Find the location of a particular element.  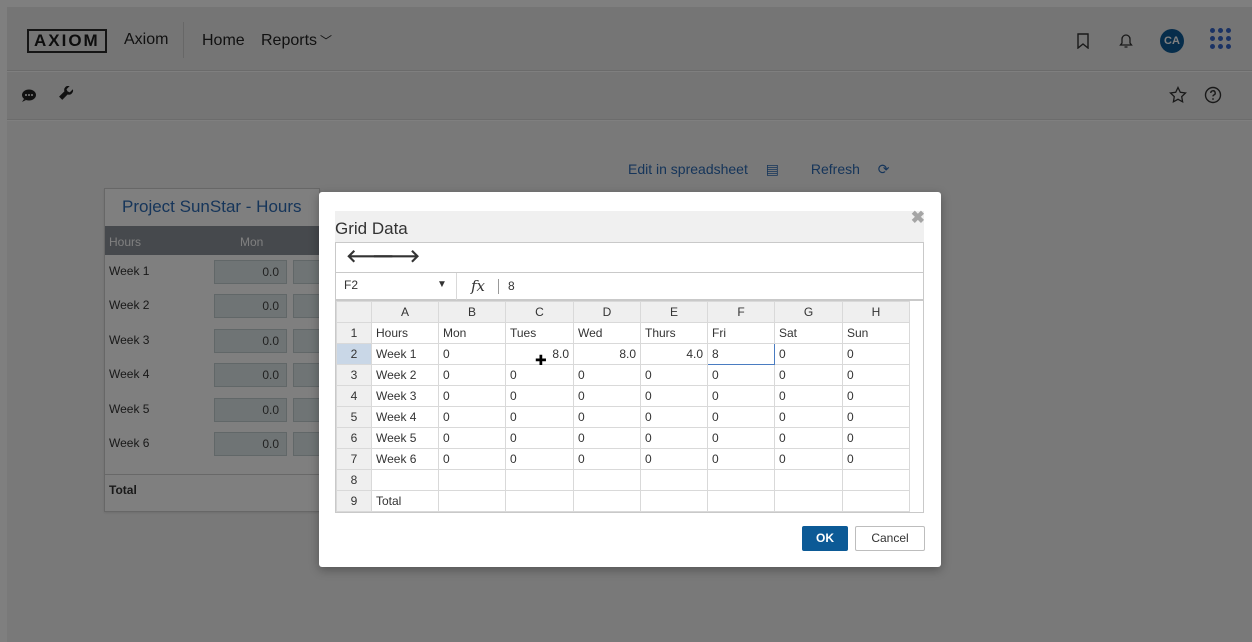

fx-divider is located at coordinates (498, 286).